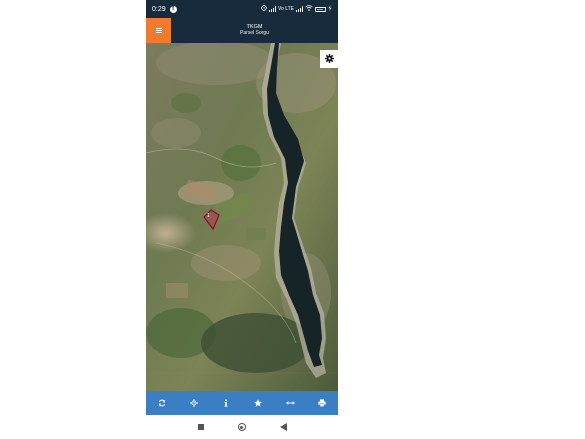 This screenshot has width=585, height=439. I want to click on status-bar: 0:29 f Vo LTE, so click(242, 9).